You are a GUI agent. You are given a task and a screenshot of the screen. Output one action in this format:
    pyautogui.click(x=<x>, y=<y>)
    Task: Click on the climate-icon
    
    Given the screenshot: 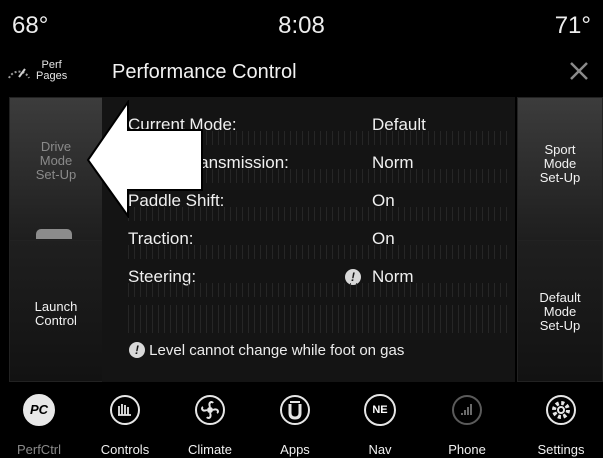 What is the action you would take?
    pyautogui.click(x=210, y=410)
    